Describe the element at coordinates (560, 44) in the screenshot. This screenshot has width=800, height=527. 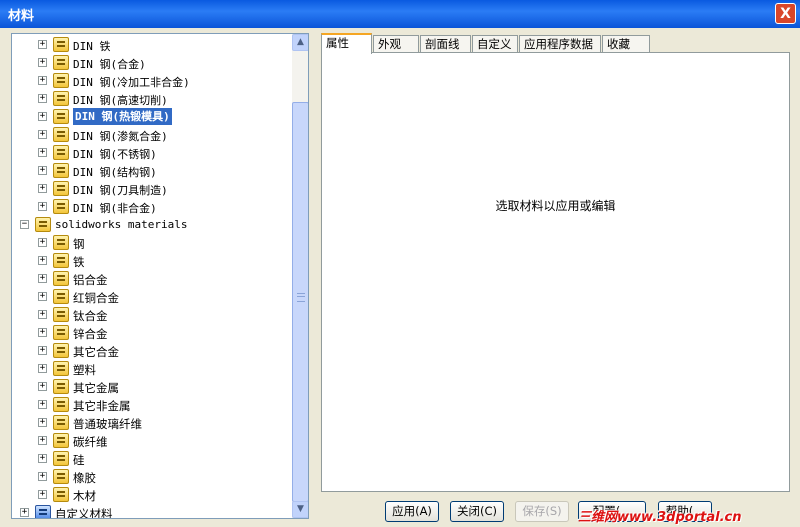
I see `tab-4: 应用程序数据` at that location.